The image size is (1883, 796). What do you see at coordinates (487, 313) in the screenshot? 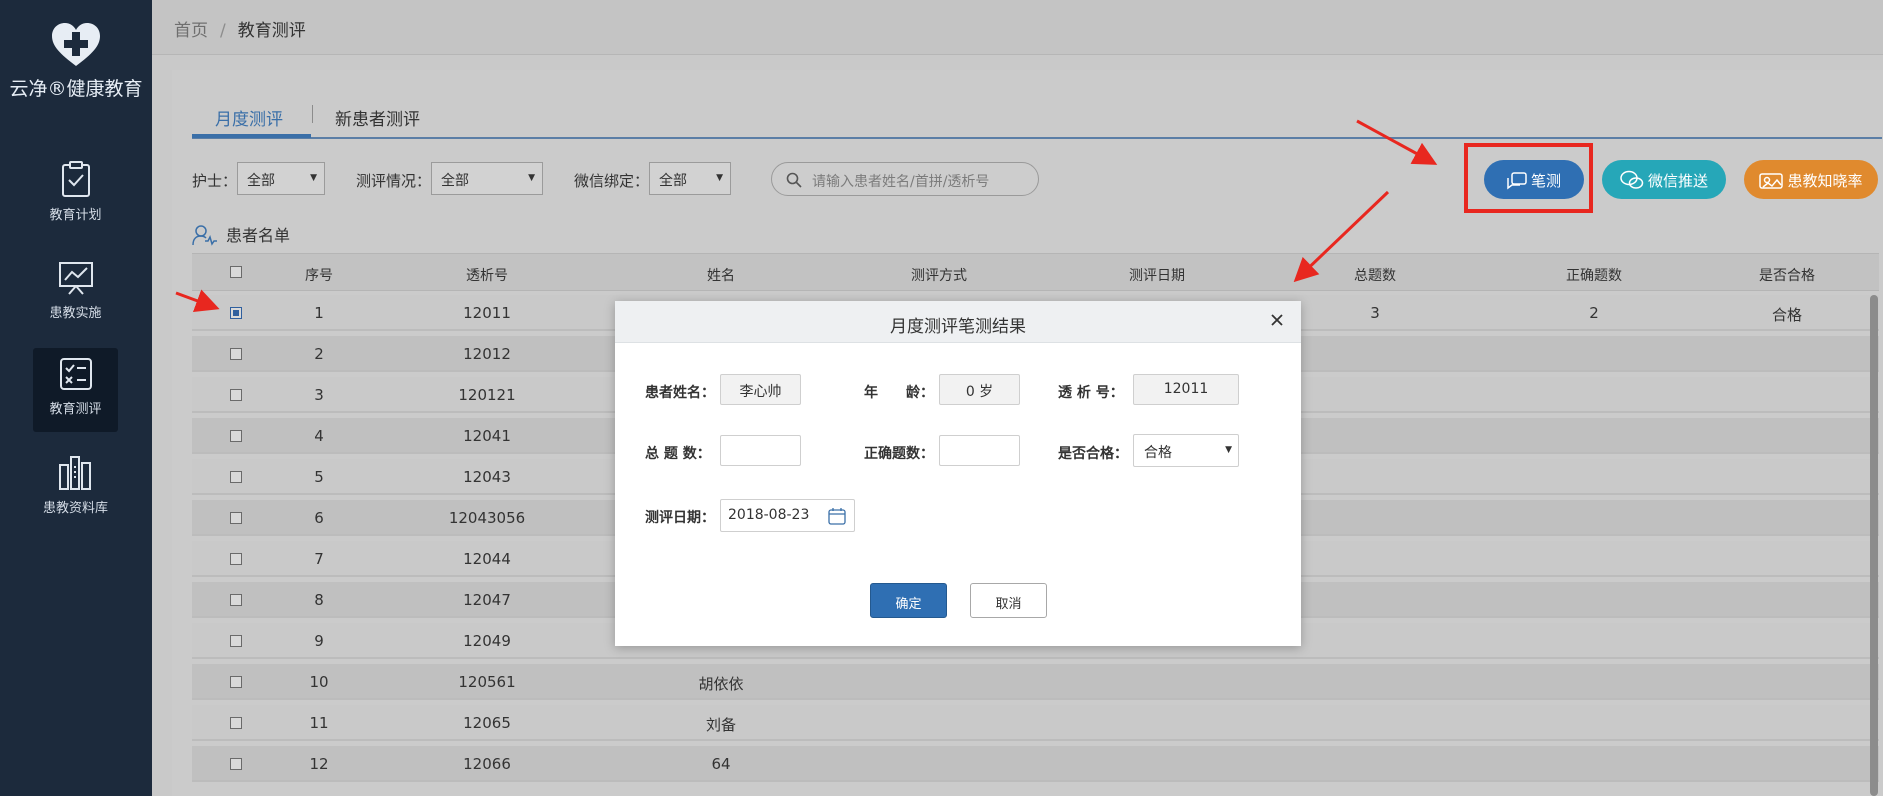
I see `cell-dialysis-no: 12011` at bounding box center [487, 313].